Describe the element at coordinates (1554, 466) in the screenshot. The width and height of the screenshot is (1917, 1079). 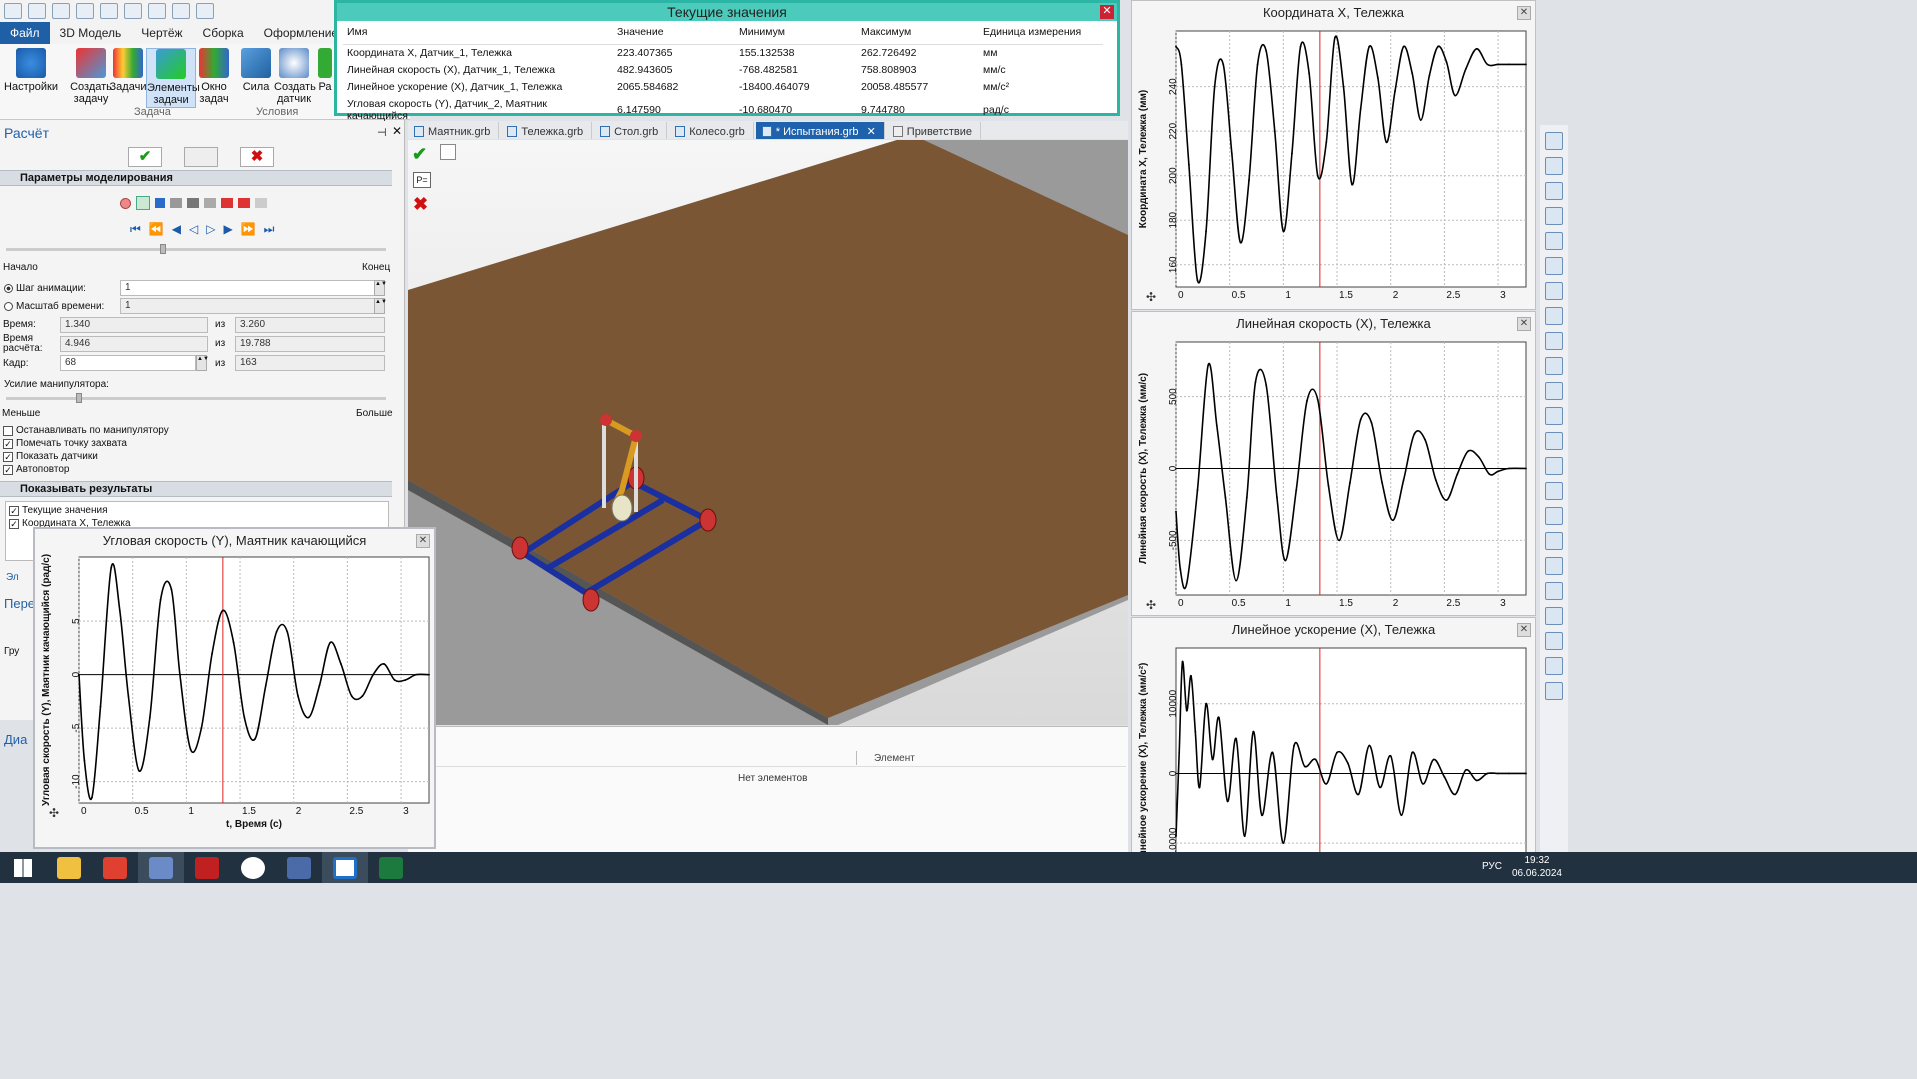
I see `cube-face-icon` at that location.